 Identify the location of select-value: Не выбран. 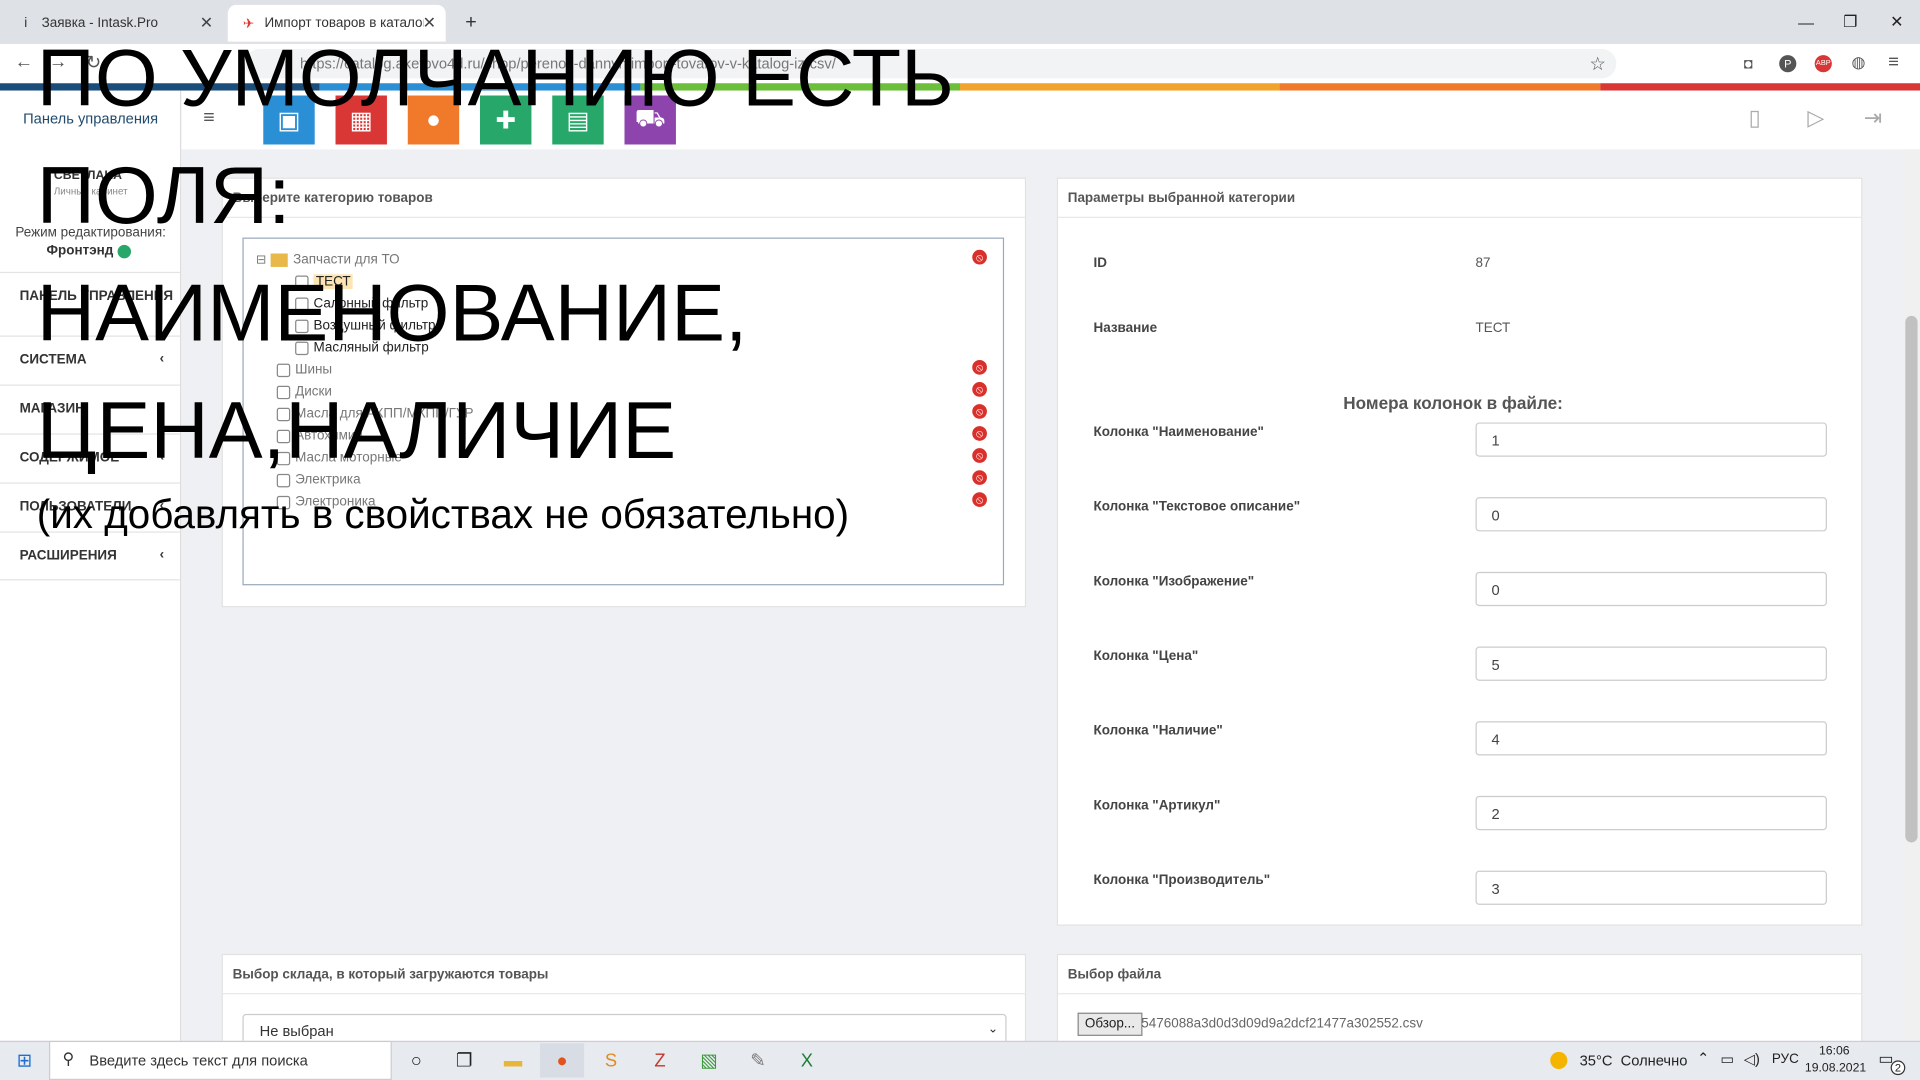
(296, 1031).